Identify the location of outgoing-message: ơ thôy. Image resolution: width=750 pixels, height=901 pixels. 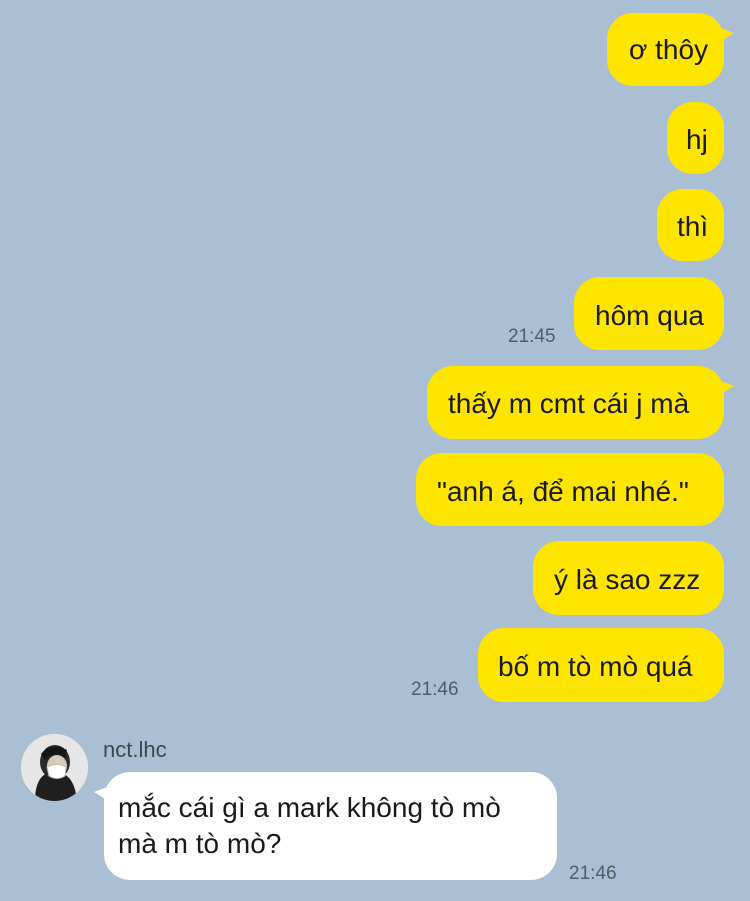
(670, 49).